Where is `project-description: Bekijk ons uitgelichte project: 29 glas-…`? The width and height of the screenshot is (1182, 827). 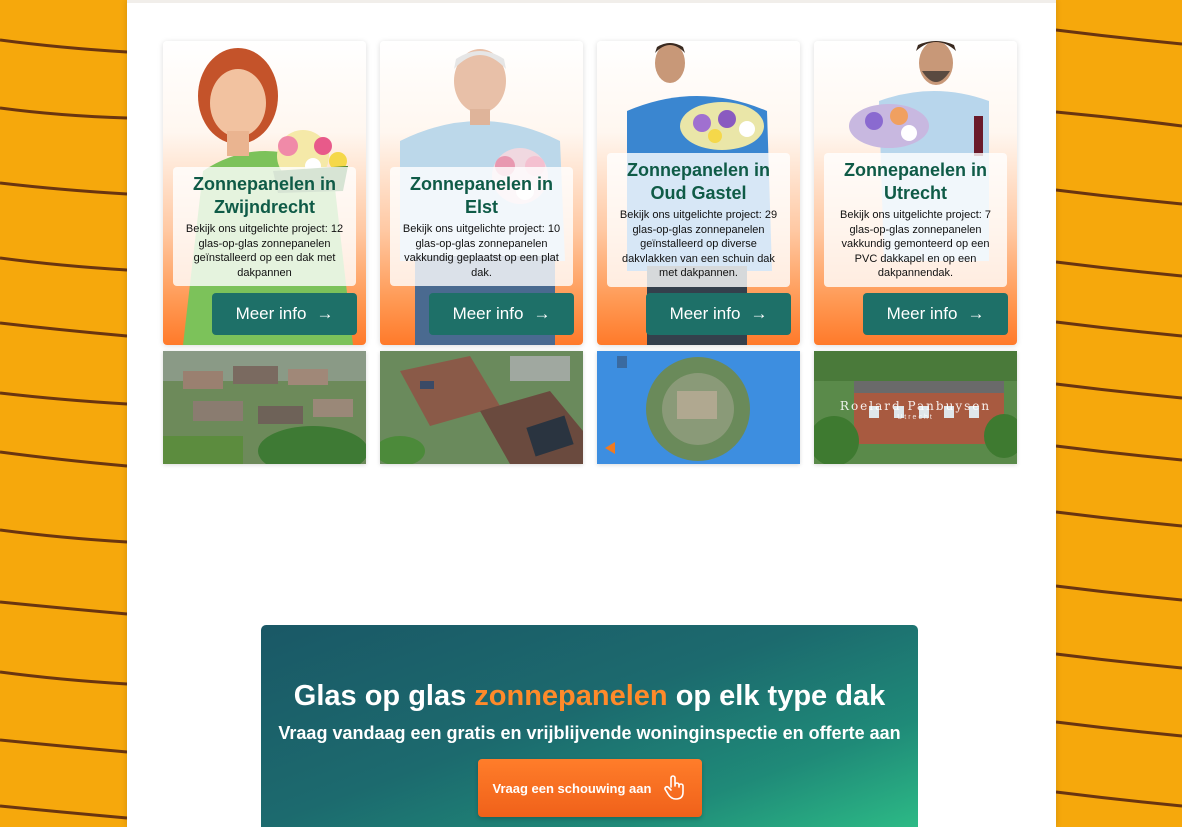
project-description: Bekijk ons uitgelichte project: 29 glas-… is located at coordinates (698, 244).